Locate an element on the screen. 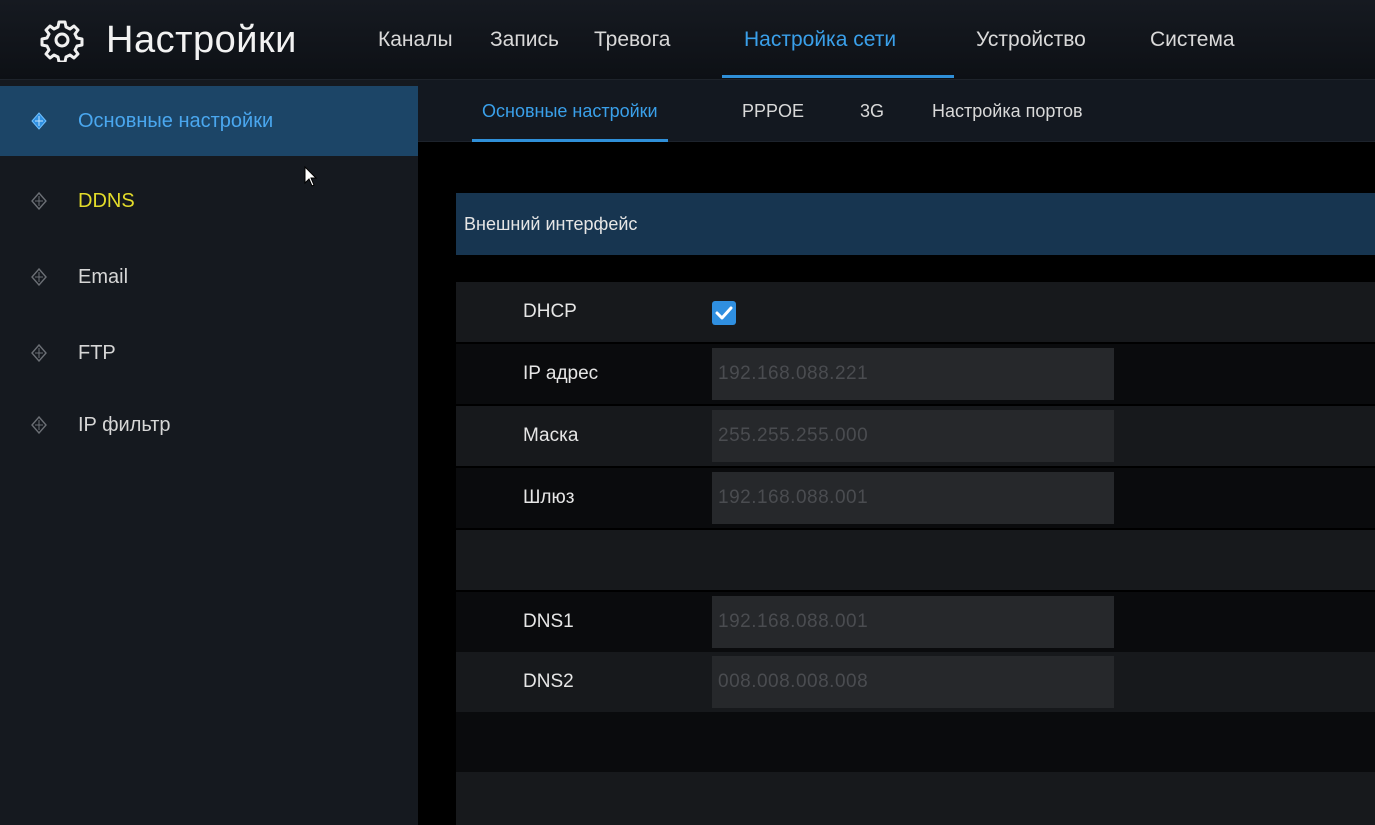 The height and width of the screenshot is (825, 1375). subtab-3g: 3G is located at coordinates (872, 111).